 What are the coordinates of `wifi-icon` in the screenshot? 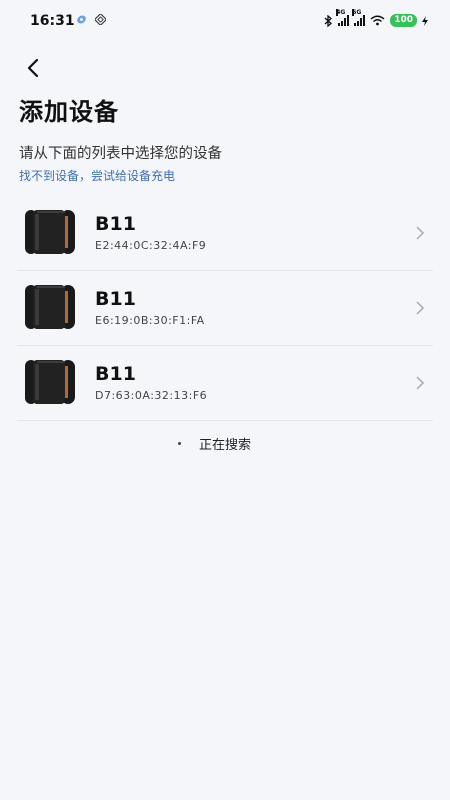 It's located at (377, 20).